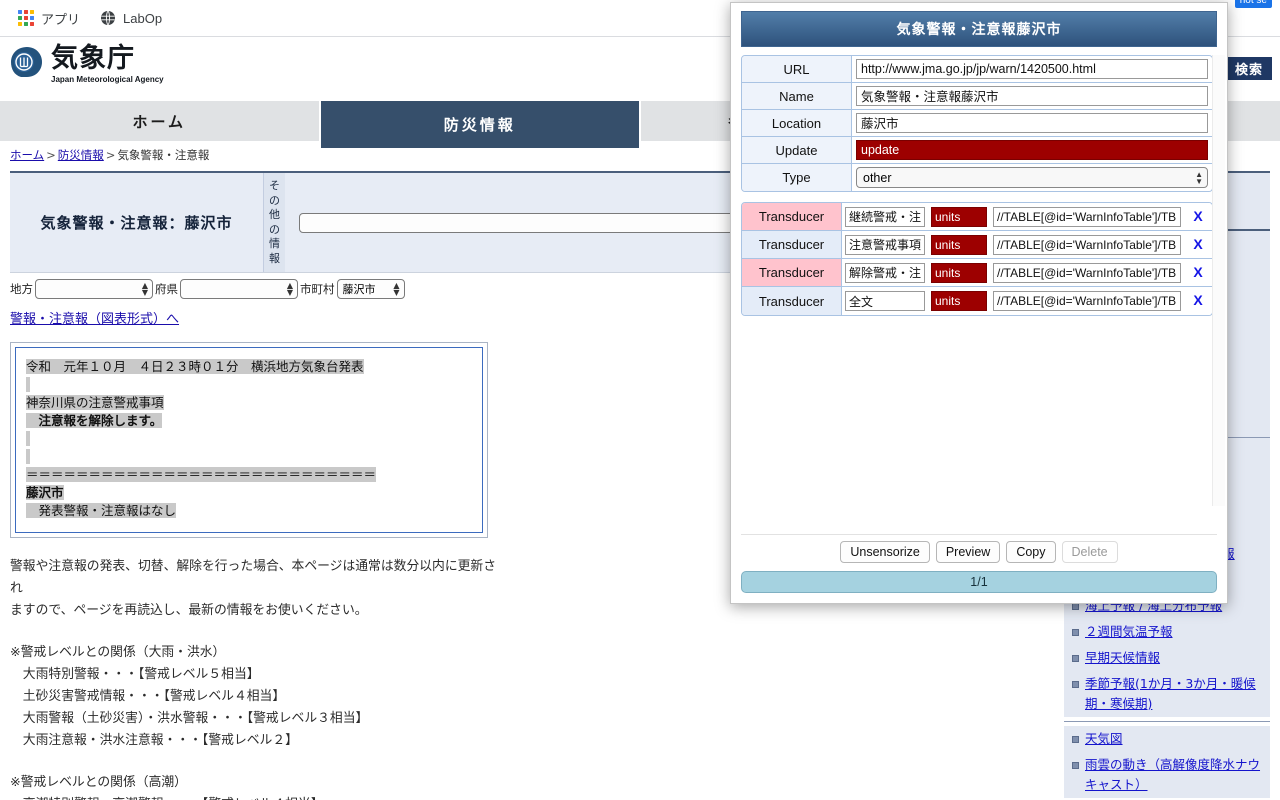 The height and width of the screenshot is (800, 1280). Describe the element at coordinates (1167, 739) in the screenshot. I see `list-item: 天気図` at that location.